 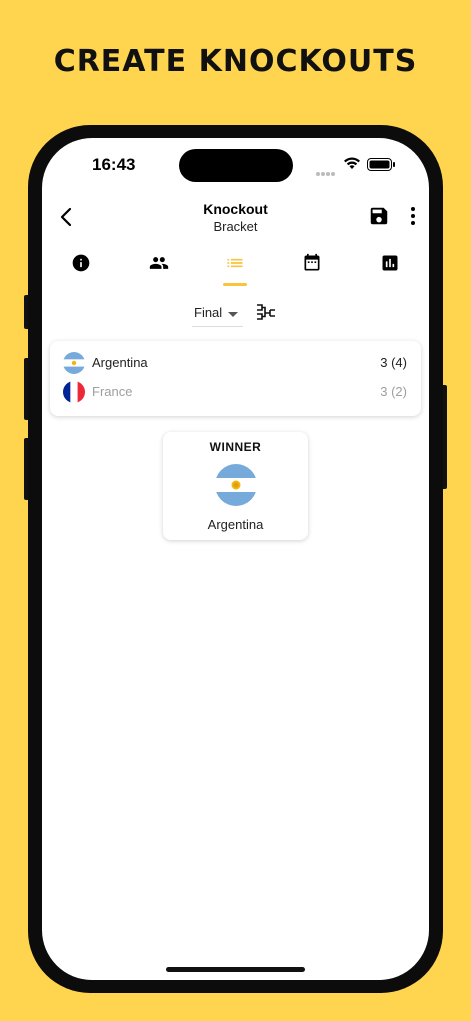 What do you see at coordinates (235, 218) in the screenshot?
I see `app-bar-title-group: Knockout Bracket` at bounding box center [235, 218].